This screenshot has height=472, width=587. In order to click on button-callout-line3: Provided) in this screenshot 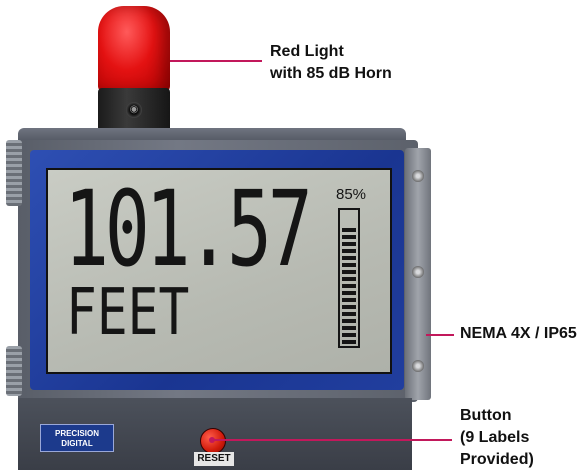, I will do `click(497, 459)`.